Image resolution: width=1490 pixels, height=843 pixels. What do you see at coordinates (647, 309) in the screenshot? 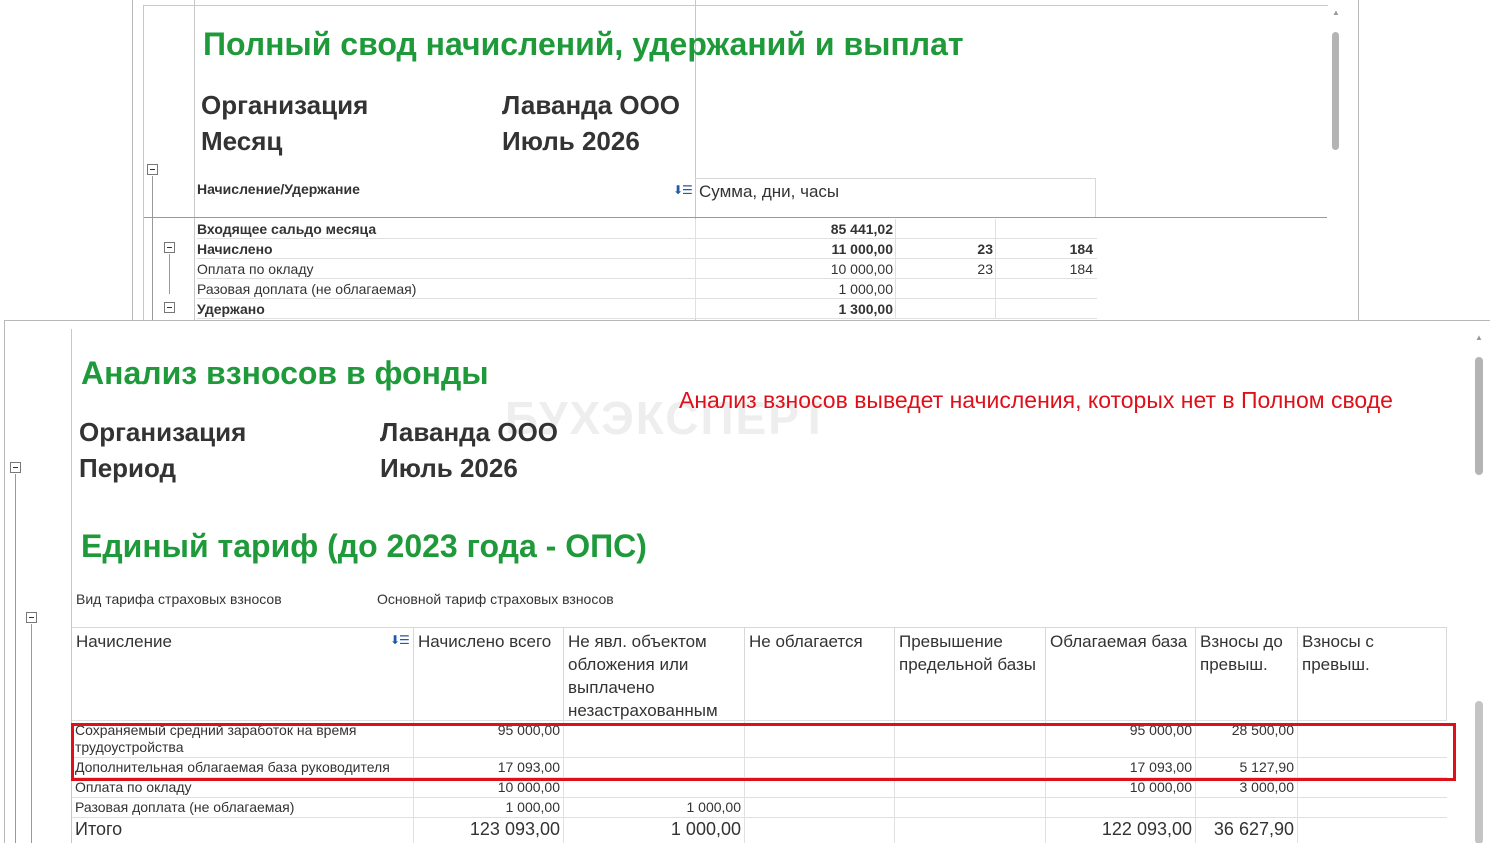
I see `table-row: Удержано 1 300,00` at bounding box center [647, 309].